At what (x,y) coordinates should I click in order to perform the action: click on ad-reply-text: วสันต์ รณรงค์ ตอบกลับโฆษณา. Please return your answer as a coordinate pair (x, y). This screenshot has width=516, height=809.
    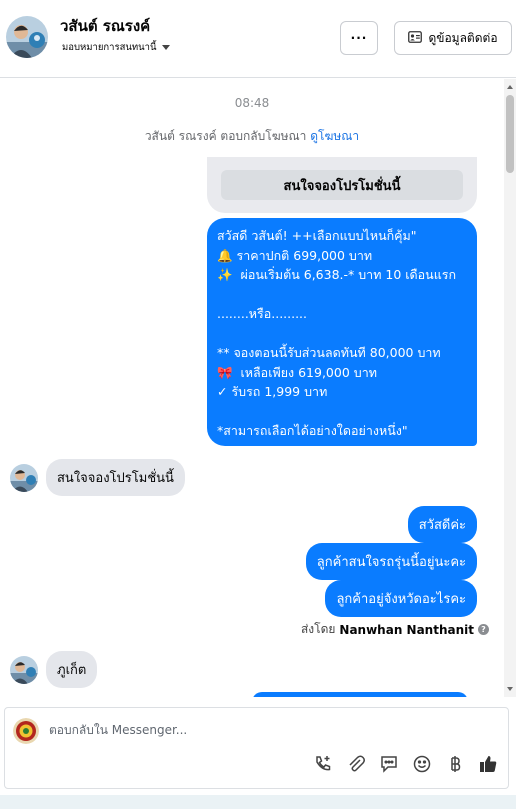
    Looking at the image, I should click on (225, 136).